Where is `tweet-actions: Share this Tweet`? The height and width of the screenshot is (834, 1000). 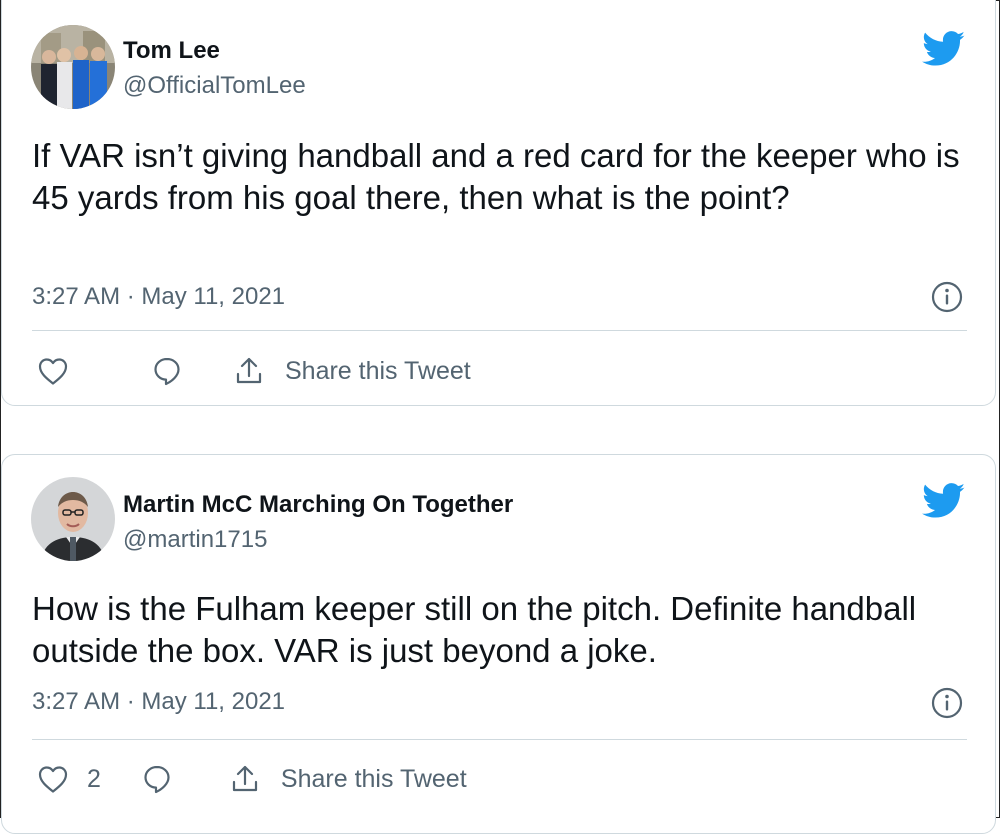
tweet-actions: Share this Tweet is located at coordinates (251, 371).